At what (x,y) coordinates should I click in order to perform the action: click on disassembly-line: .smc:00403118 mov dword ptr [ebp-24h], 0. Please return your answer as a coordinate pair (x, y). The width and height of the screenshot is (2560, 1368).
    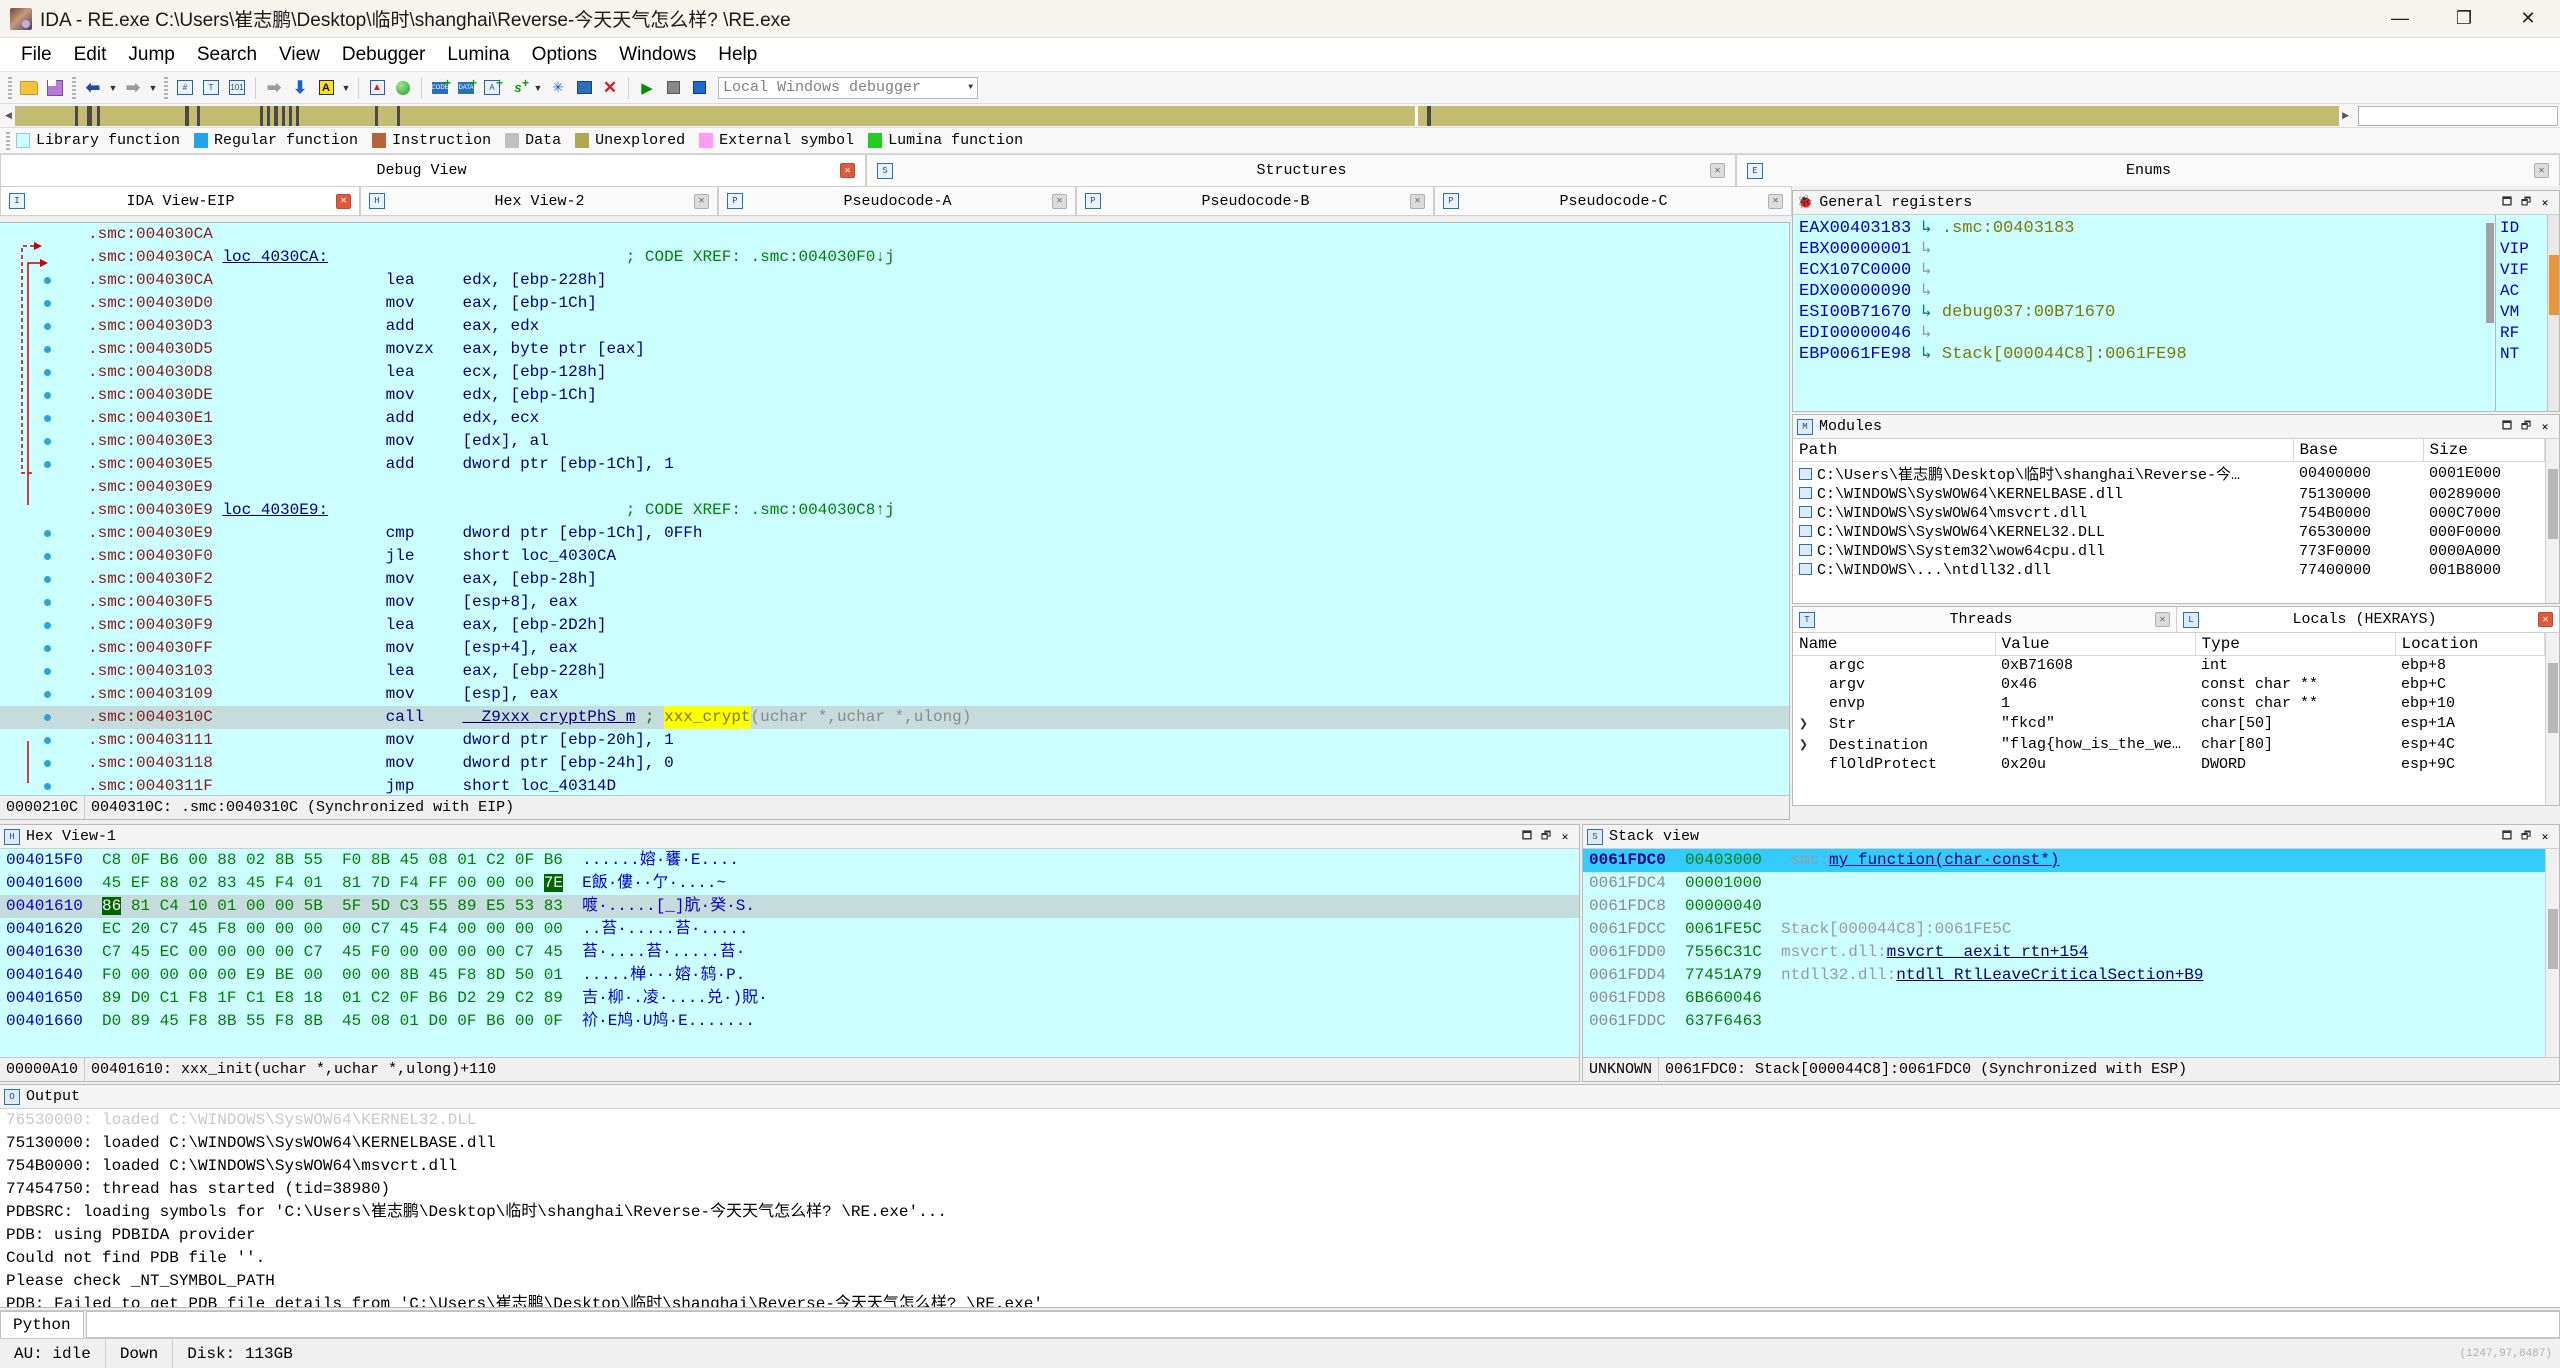
    Looking at the image, I should click on (894, 763).